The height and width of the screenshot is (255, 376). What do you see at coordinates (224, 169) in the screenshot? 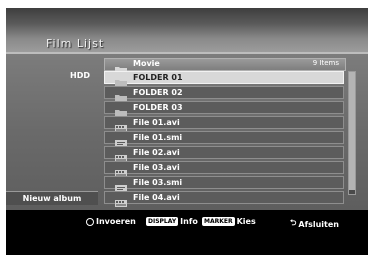
I see `list-item: File 03.avi` at bounding box center [224, 169].